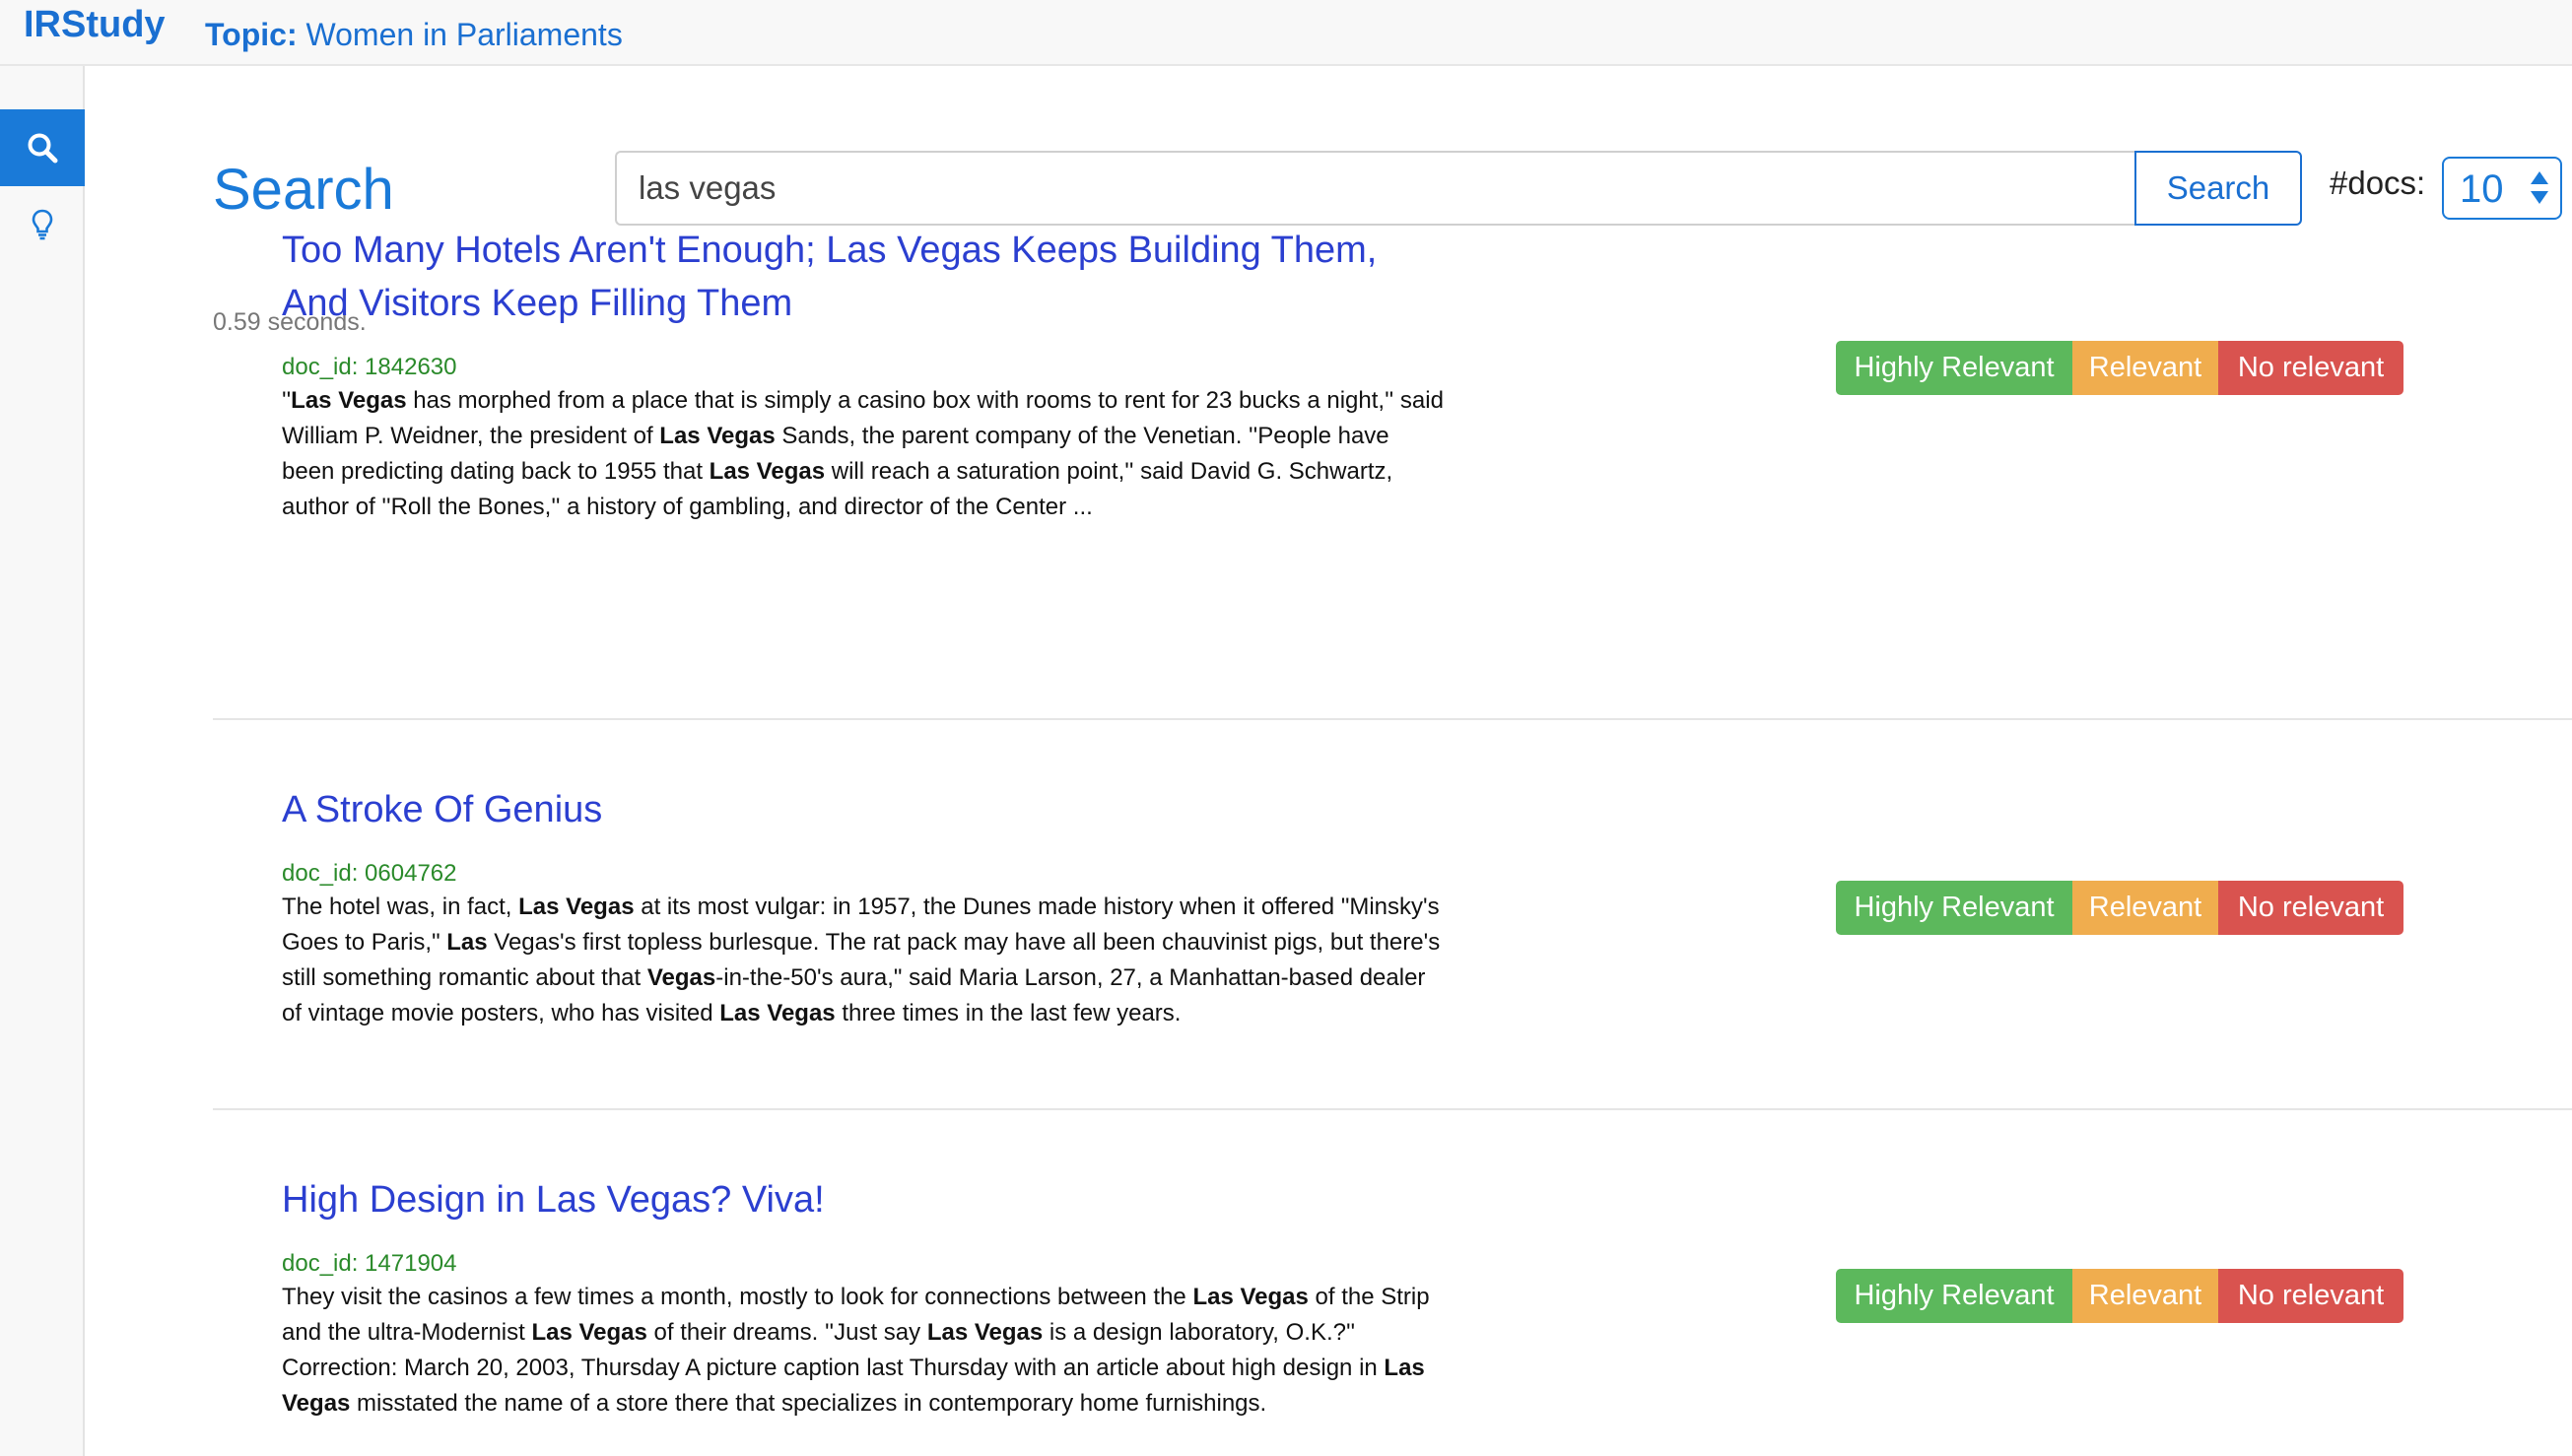  I want to click on docs-count-select: 10, so click(2502, 188).